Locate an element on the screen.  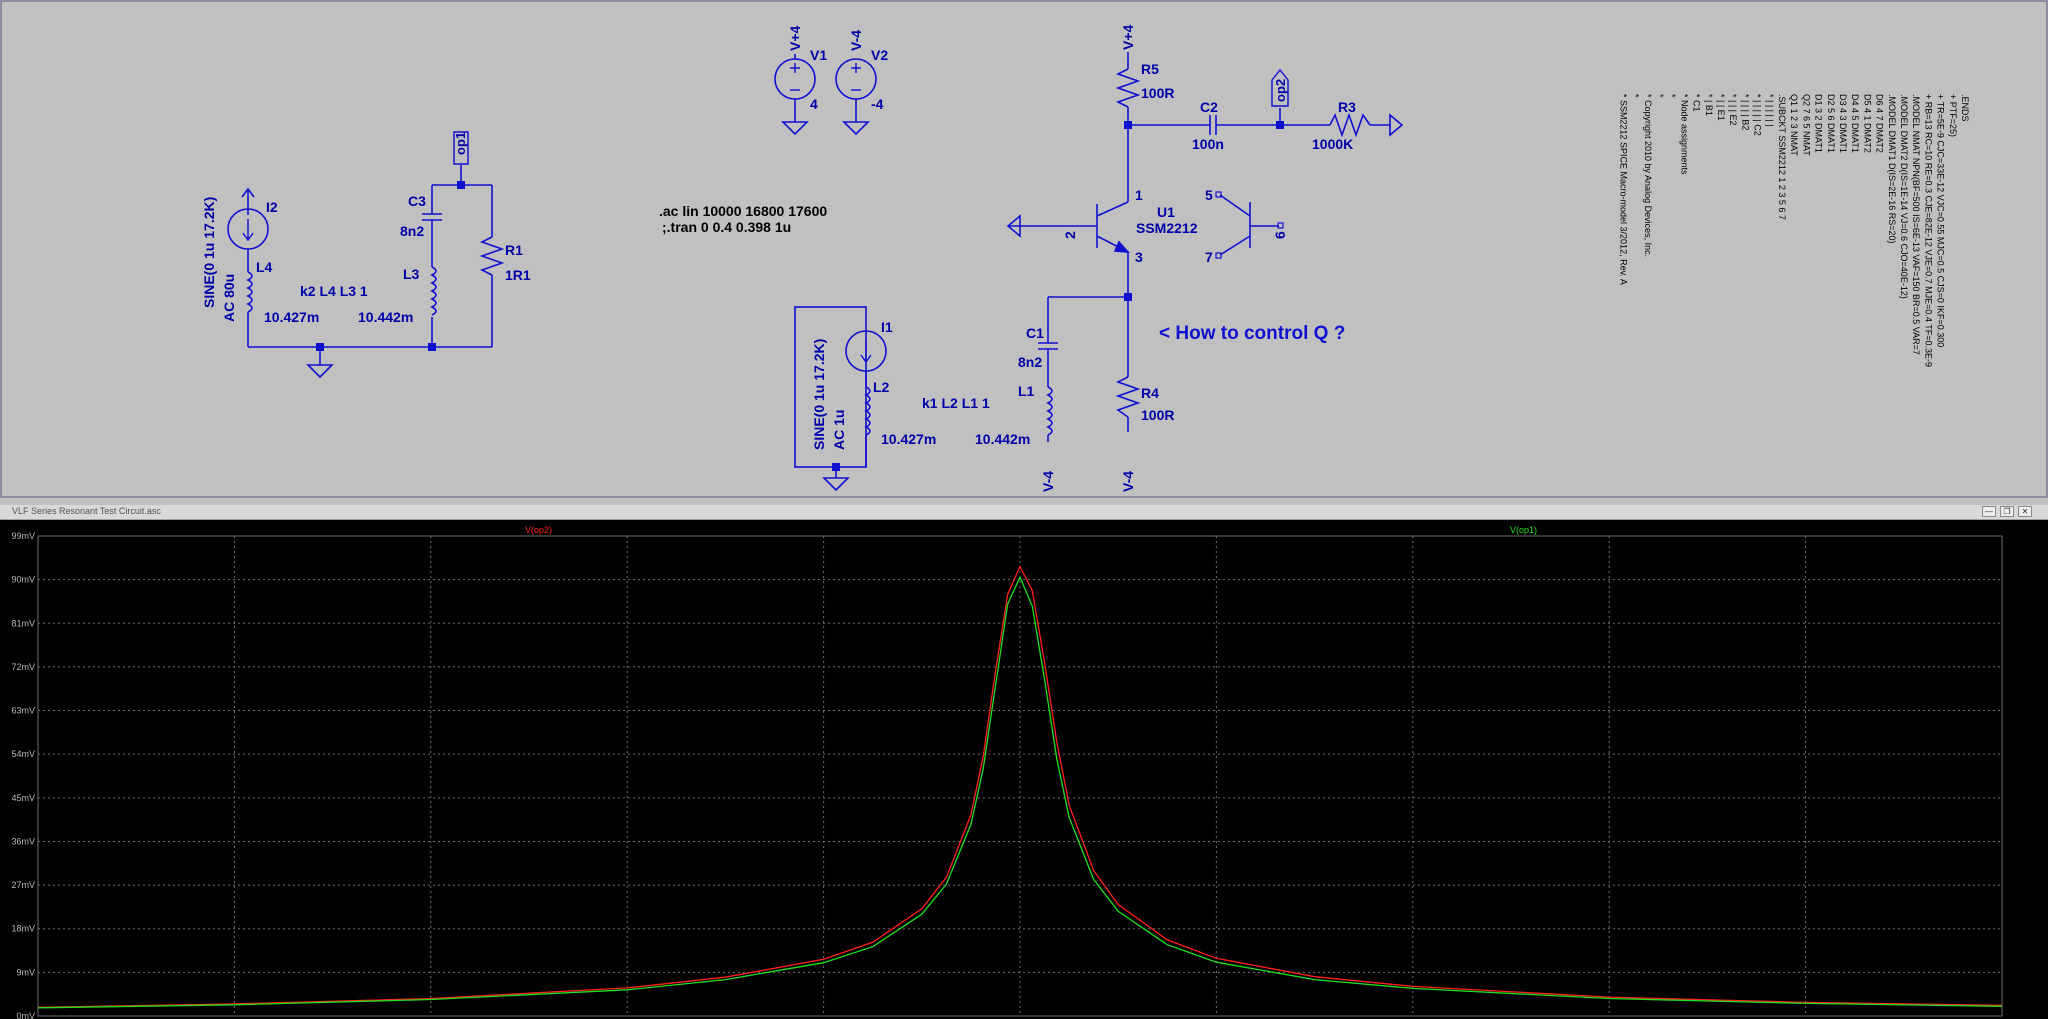
l2-name: L2 is located at coordinates (881, 387).